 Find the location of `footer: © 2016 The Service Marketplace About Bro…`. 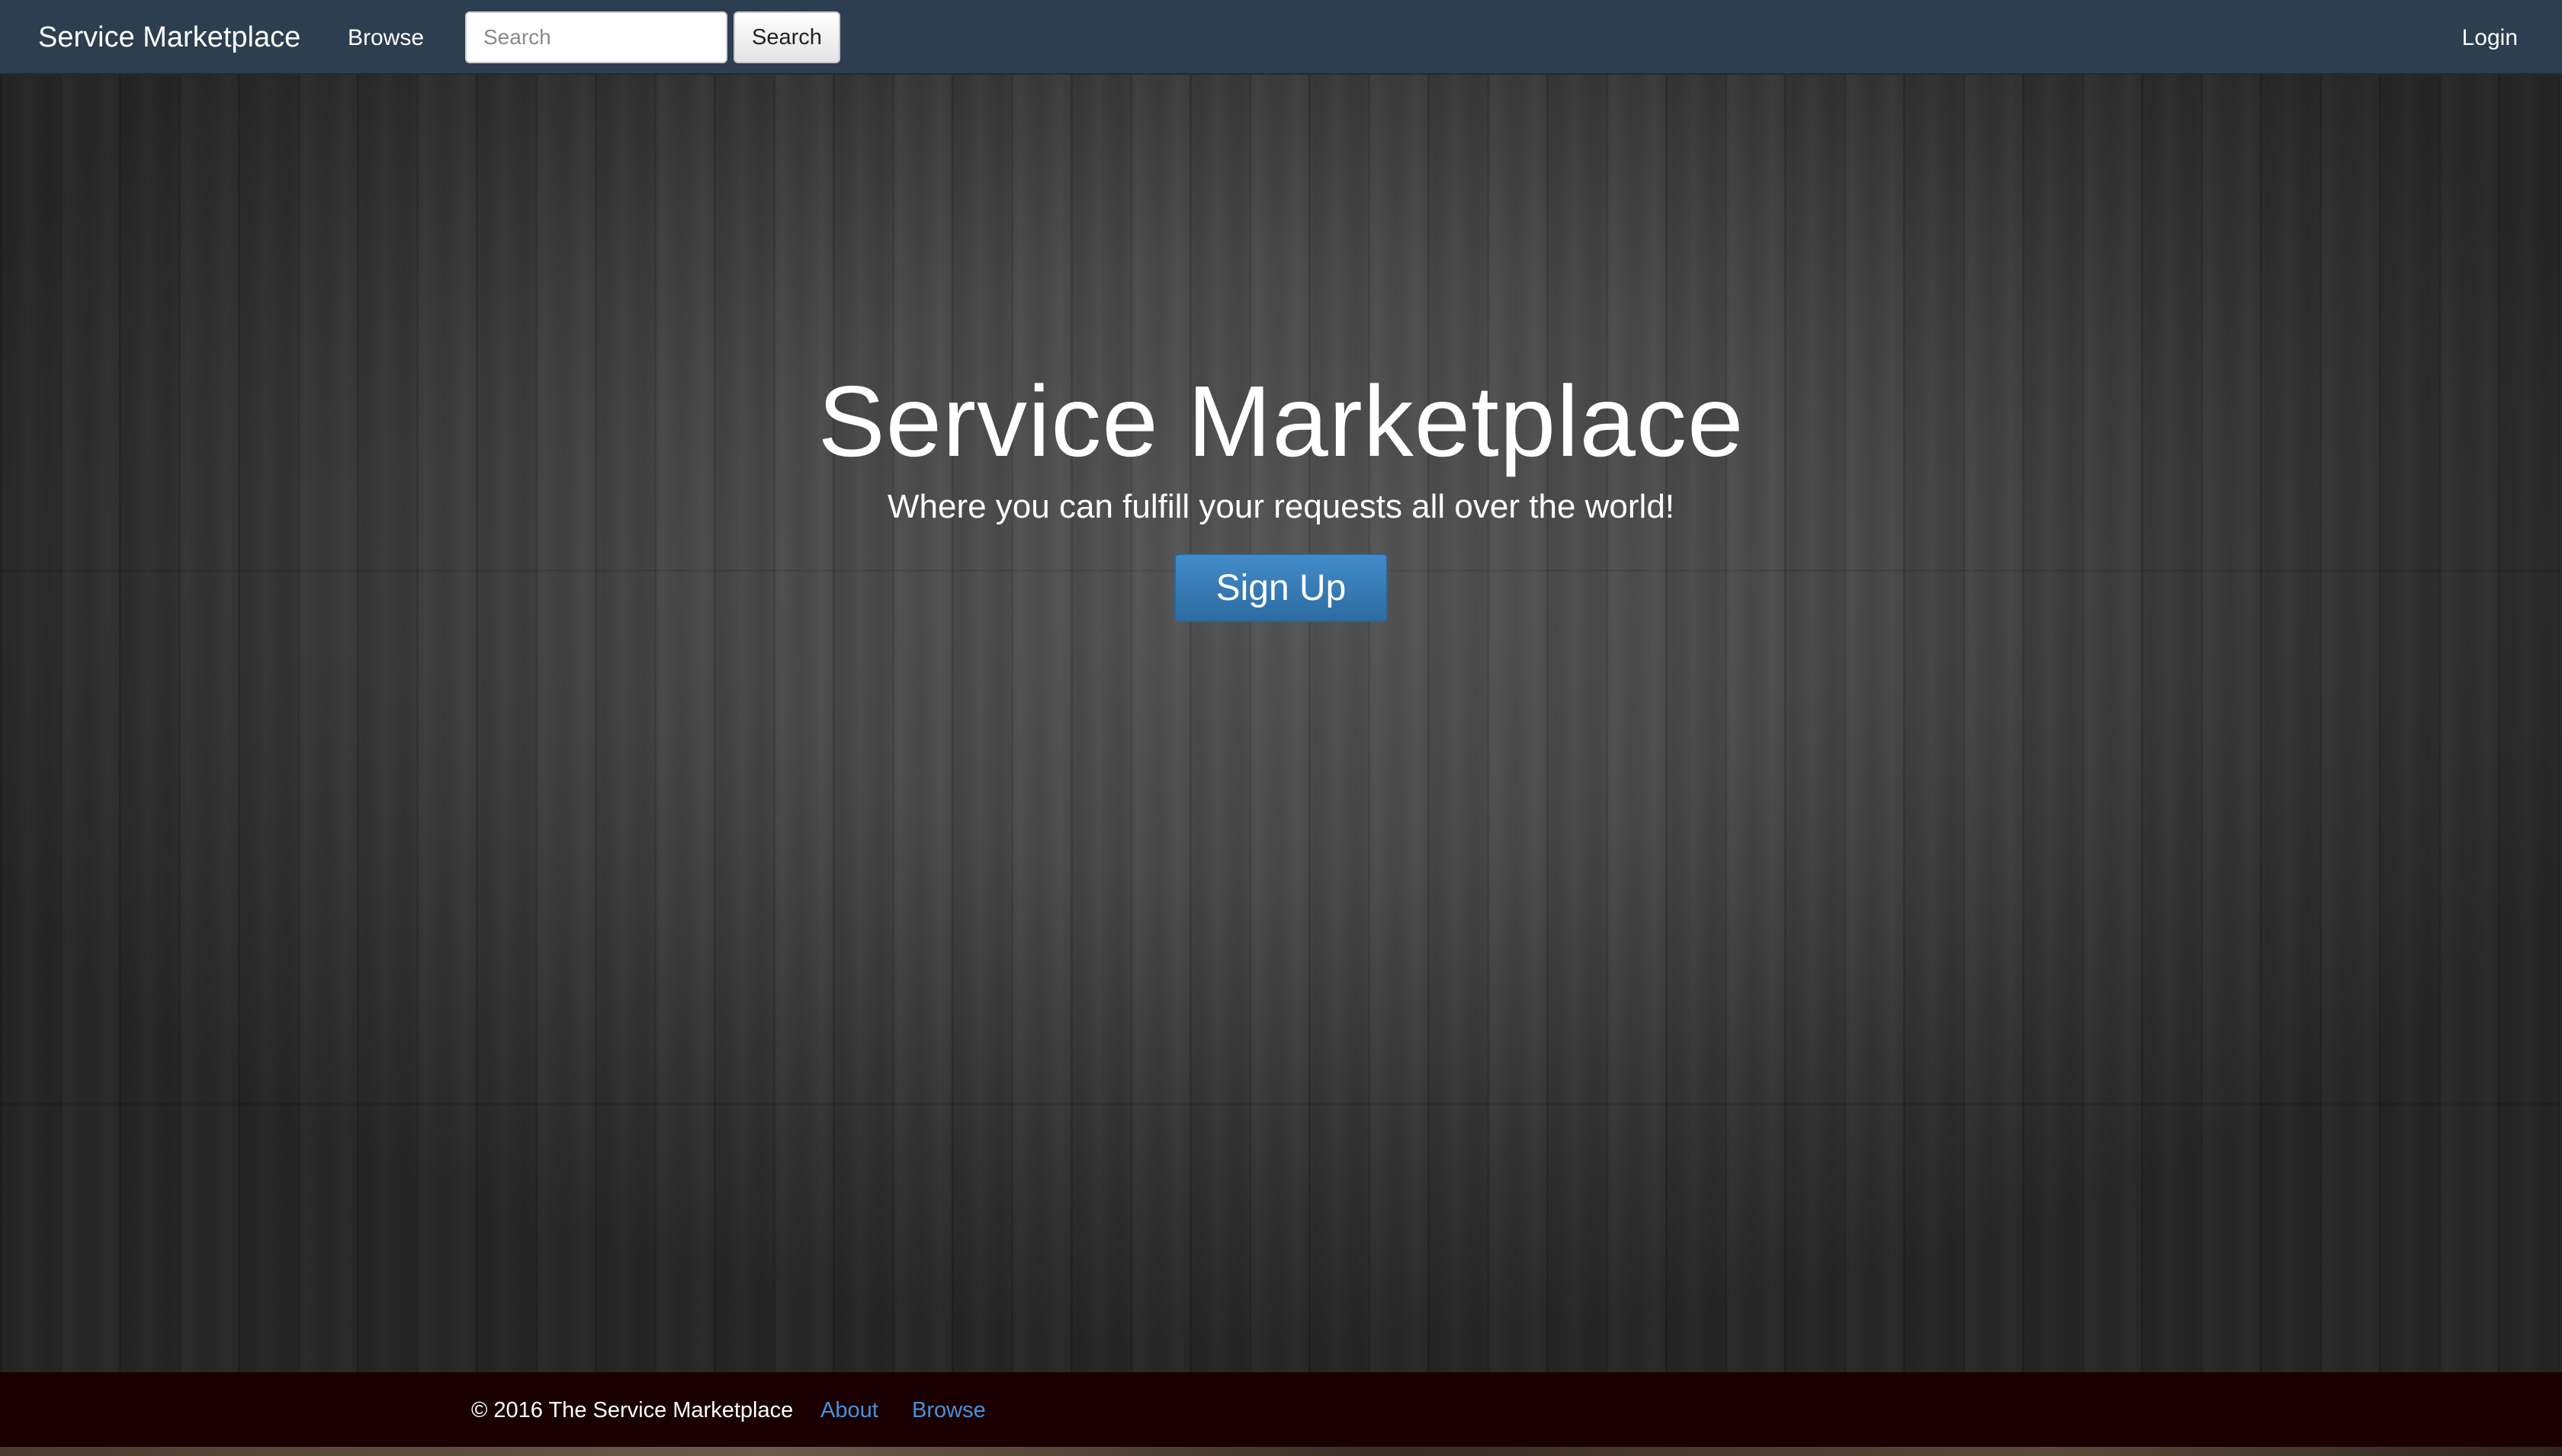

footer: © 2016 The Service Marketplace About Bro… is located at coordinates (1281, 1409).